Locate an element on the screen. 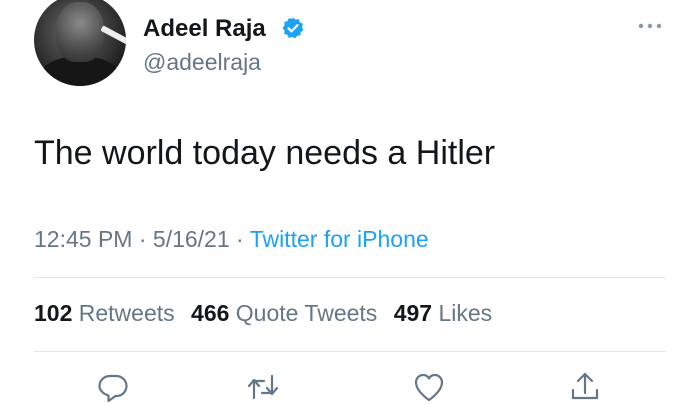  avatar is located at coordinates (80, 43).